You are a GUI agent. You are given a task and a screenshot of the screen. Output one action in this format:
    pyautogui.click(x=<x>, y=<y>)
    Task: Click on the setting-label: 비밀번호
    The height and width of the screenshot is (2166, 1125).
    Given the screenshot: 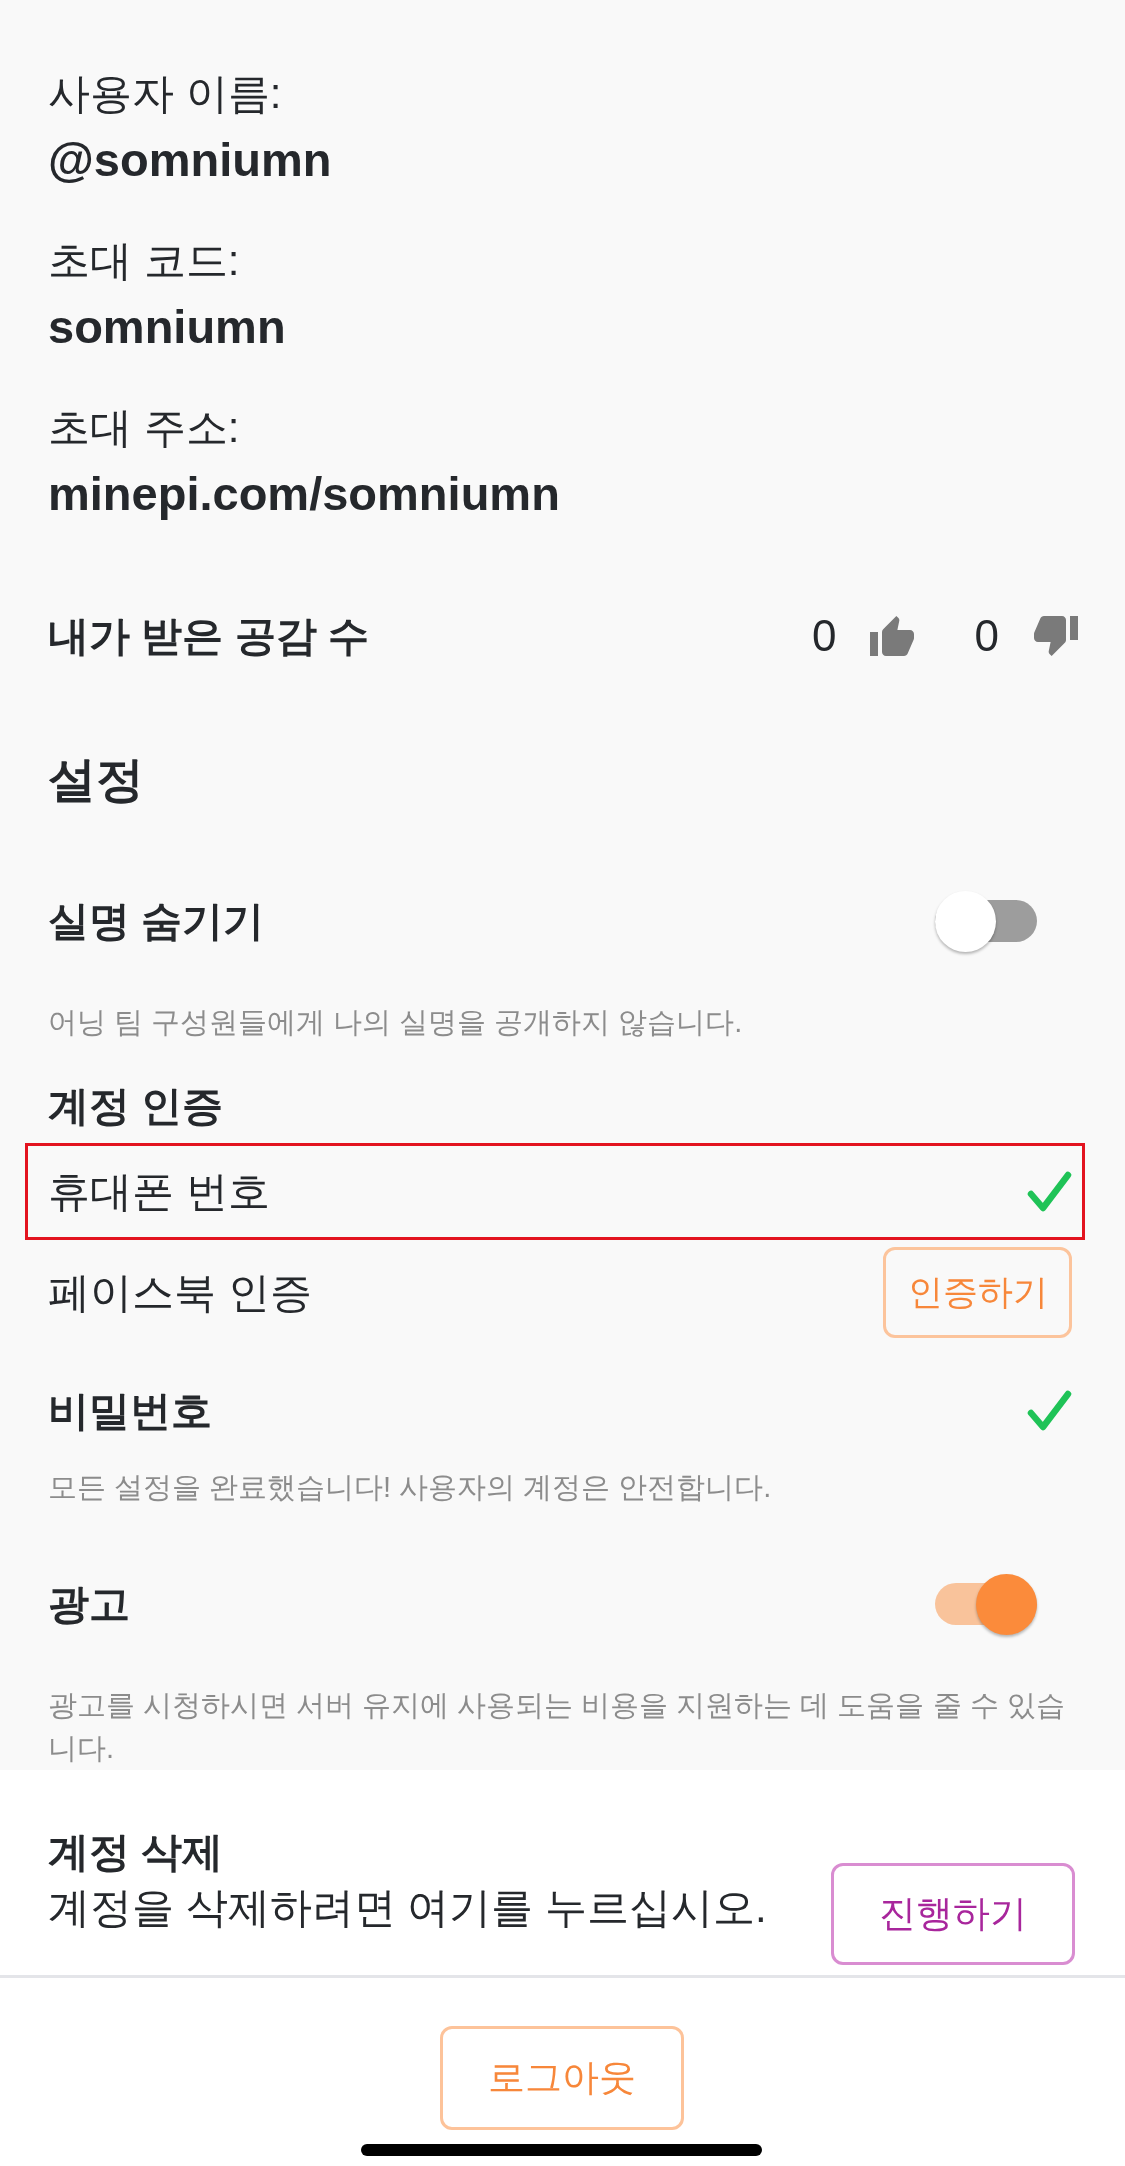 What is the action you would take?
    pyautogui.click(x=130, y=1410)
    